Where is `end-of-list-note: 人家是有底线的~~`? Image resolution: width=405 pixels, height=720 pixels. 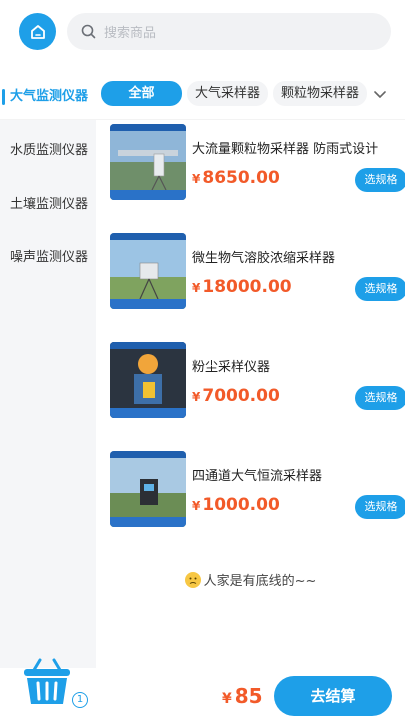
end-of-list-note: 人家是有底线的~~ is located at coordinates (250, 579).